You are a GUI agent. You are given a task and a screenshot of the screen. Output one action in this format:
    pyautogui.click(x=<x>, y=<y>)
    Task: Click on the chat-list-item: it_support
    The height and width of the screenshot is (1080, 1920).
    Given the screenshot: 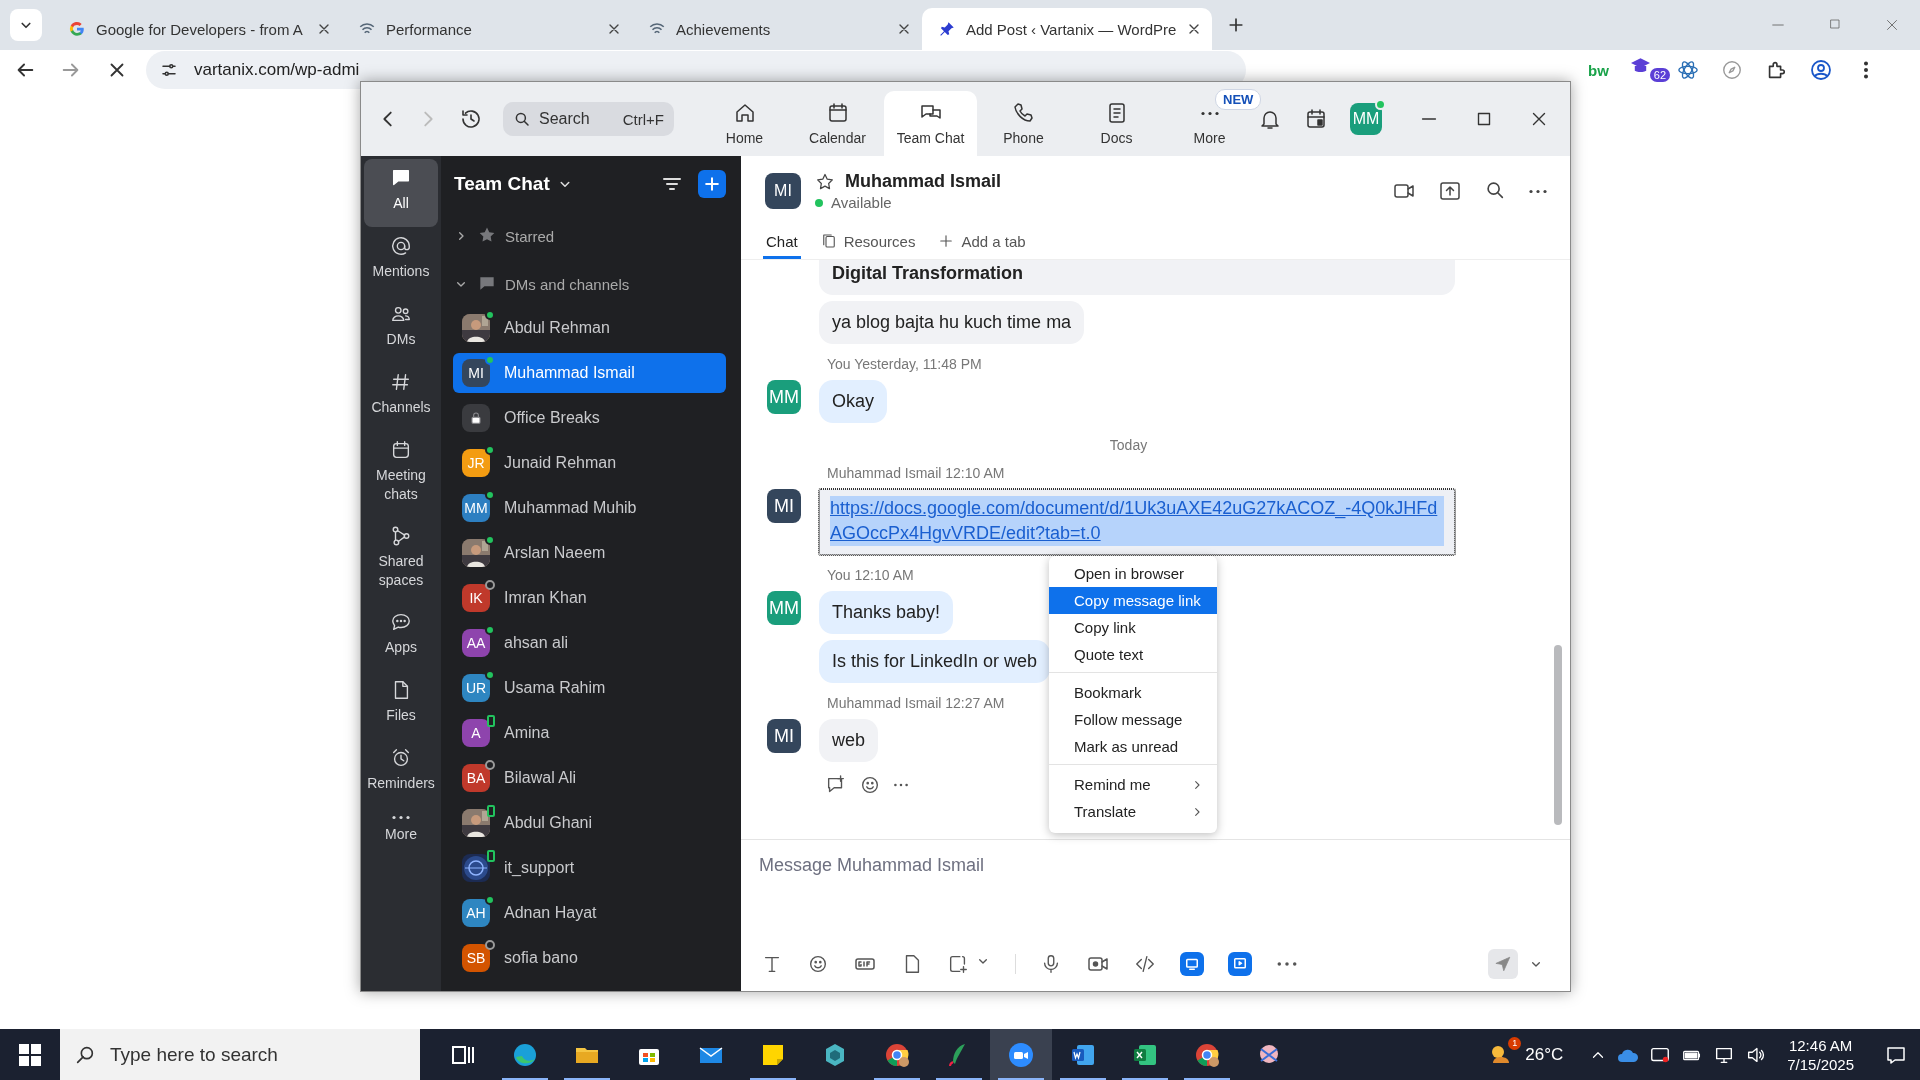 What is the action you would take?
    pyautogui.click(x=589, y=868)
    